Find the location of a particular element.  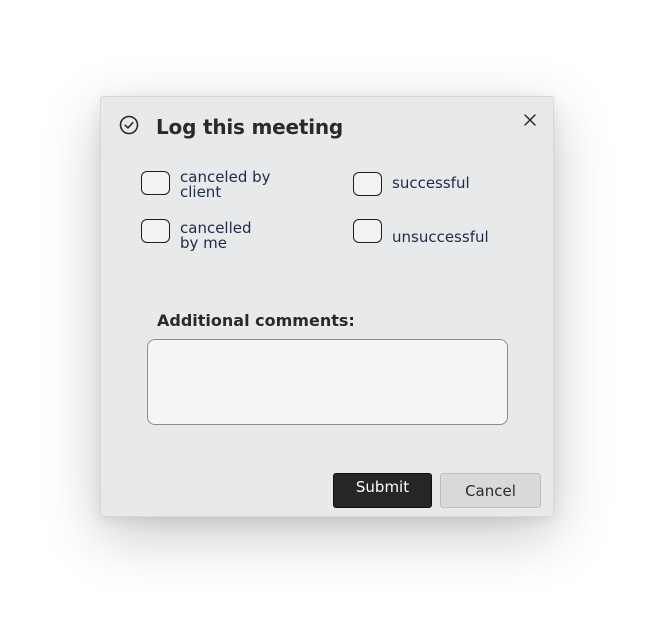

option-label: cancelled by me is located at coordinates (216, 235).